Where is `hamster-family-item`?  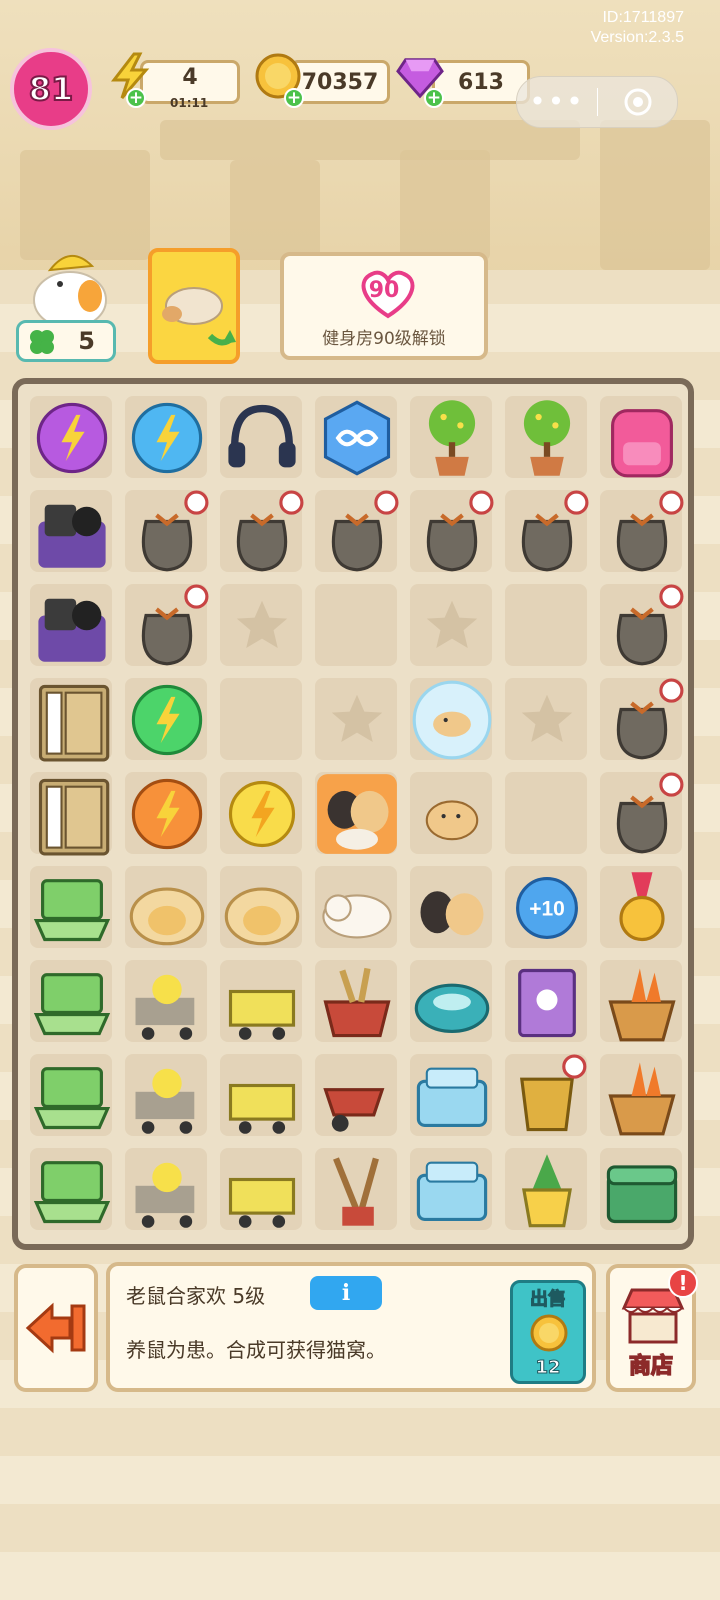 hamster-family-item is located at coordinates (357, 814).